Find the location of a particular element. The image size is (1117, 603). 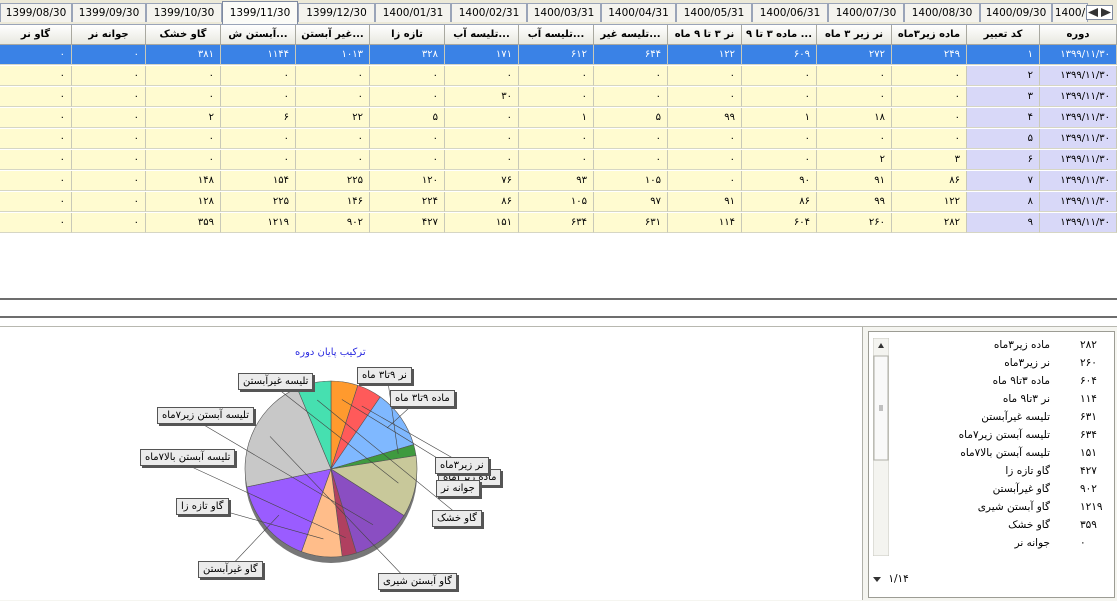

code-cell: ۶ is located at coordinates (1003, 160).